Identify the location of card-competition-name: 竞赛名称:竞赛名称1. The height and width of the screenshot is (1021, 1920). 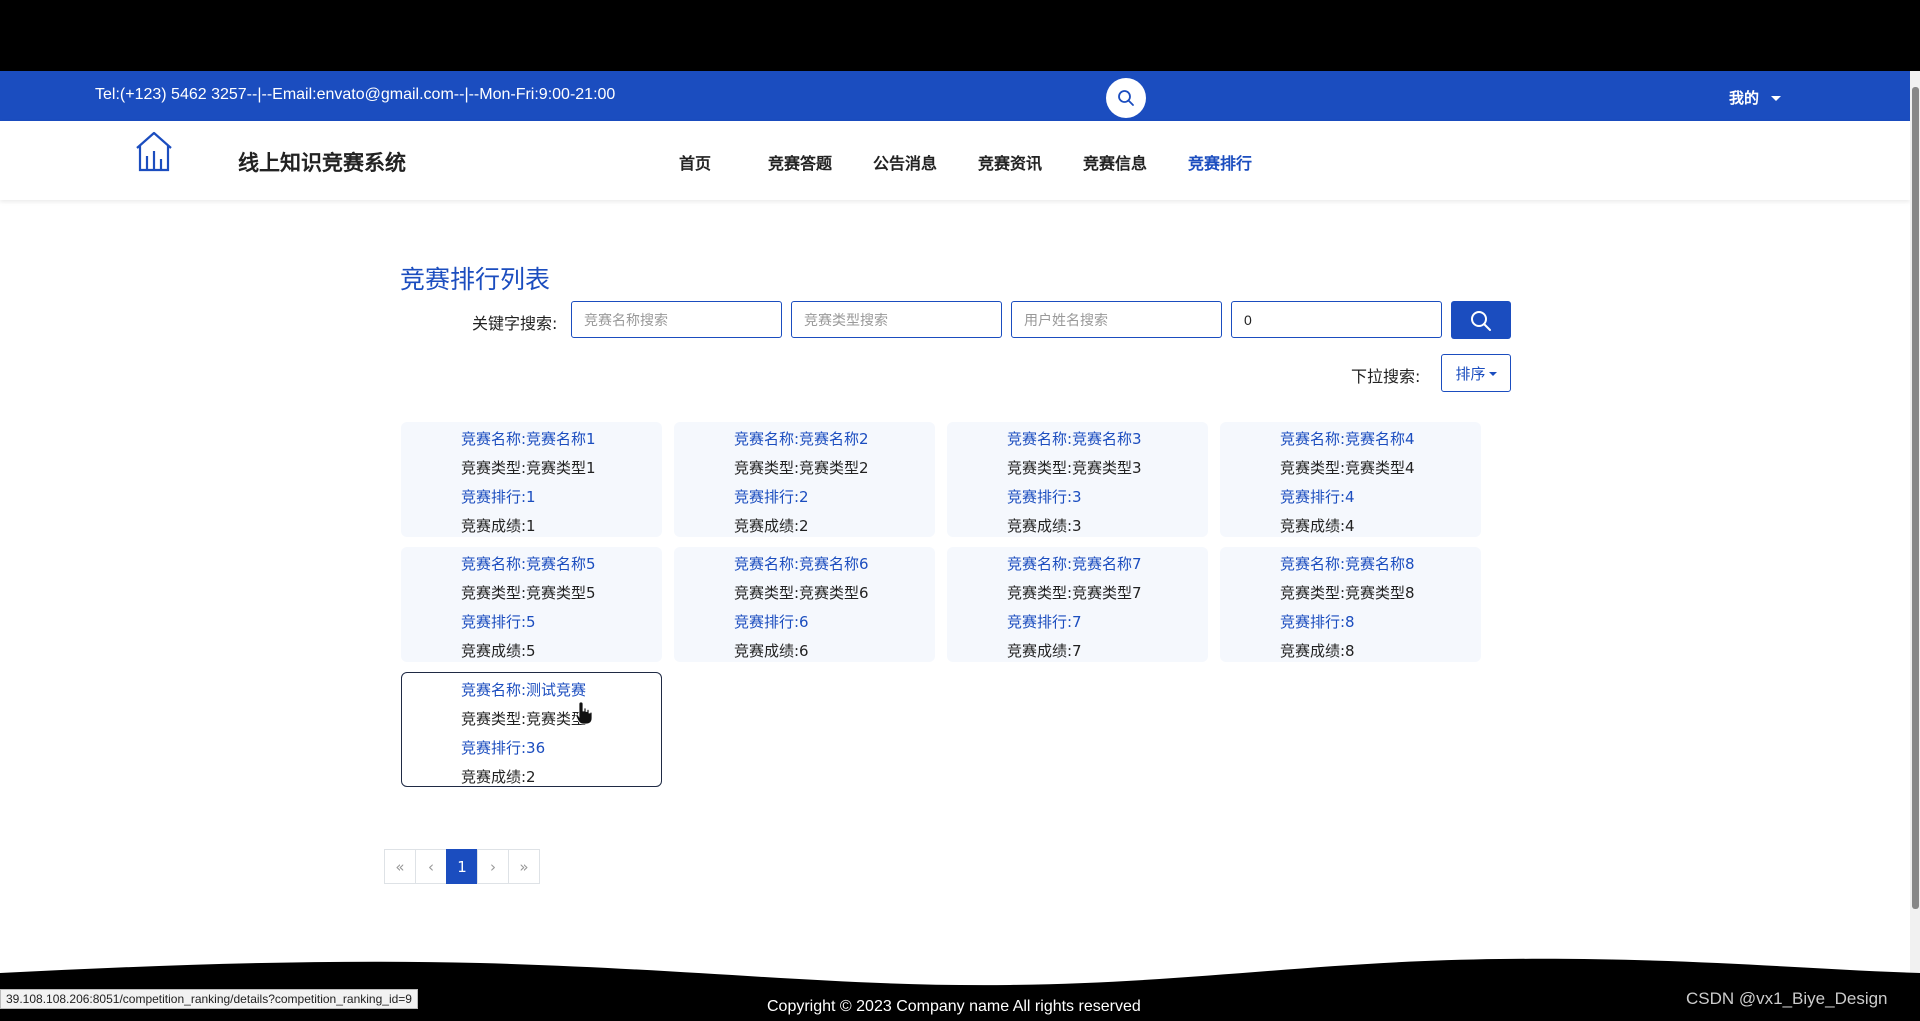
(528, 439).